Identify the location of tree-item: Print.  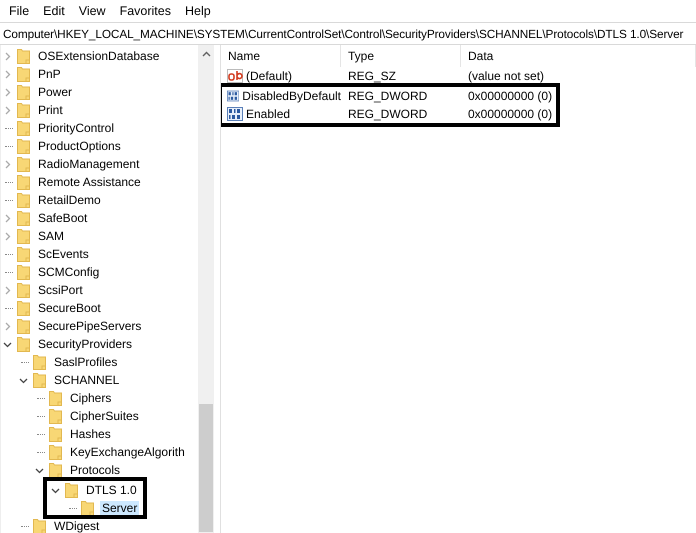
(50, 110).